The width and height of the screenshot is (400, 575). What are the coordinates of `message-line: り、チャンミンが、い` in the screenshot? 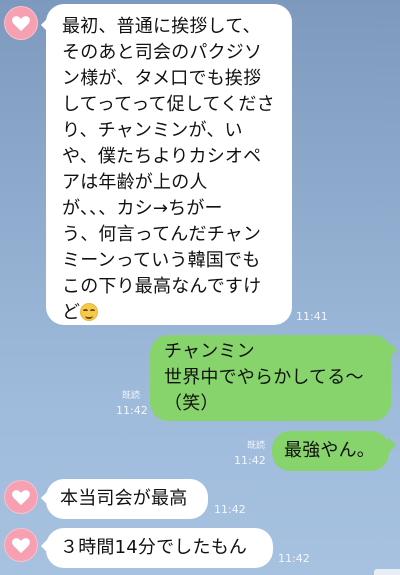 It's located at (152, 130).